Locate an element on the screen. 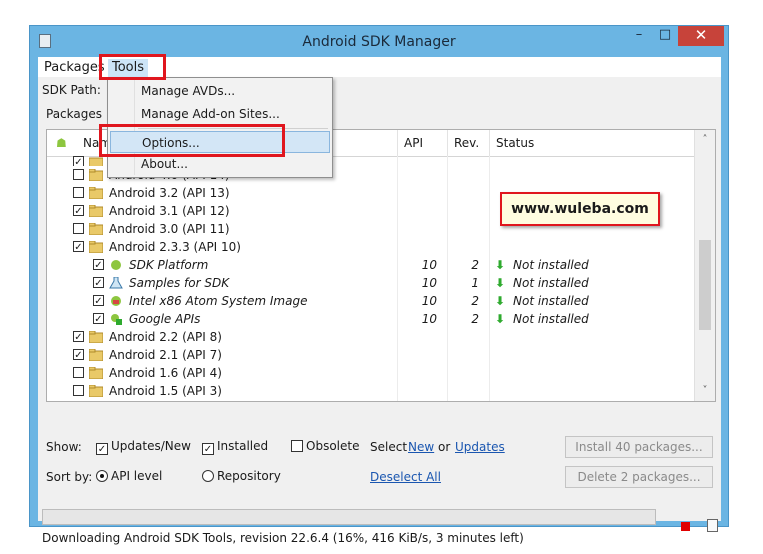  row-name: Android 3.0 (API 11) is located at coordinates (169, 229).